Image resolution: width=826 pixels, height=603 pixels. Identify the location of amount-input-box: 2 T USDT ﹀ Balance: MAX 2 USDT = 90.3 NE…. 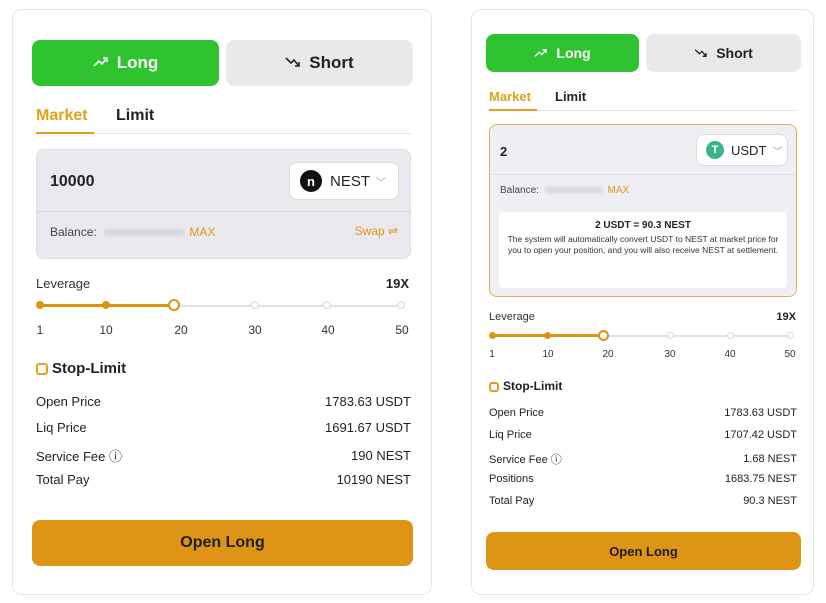
(643, 210).